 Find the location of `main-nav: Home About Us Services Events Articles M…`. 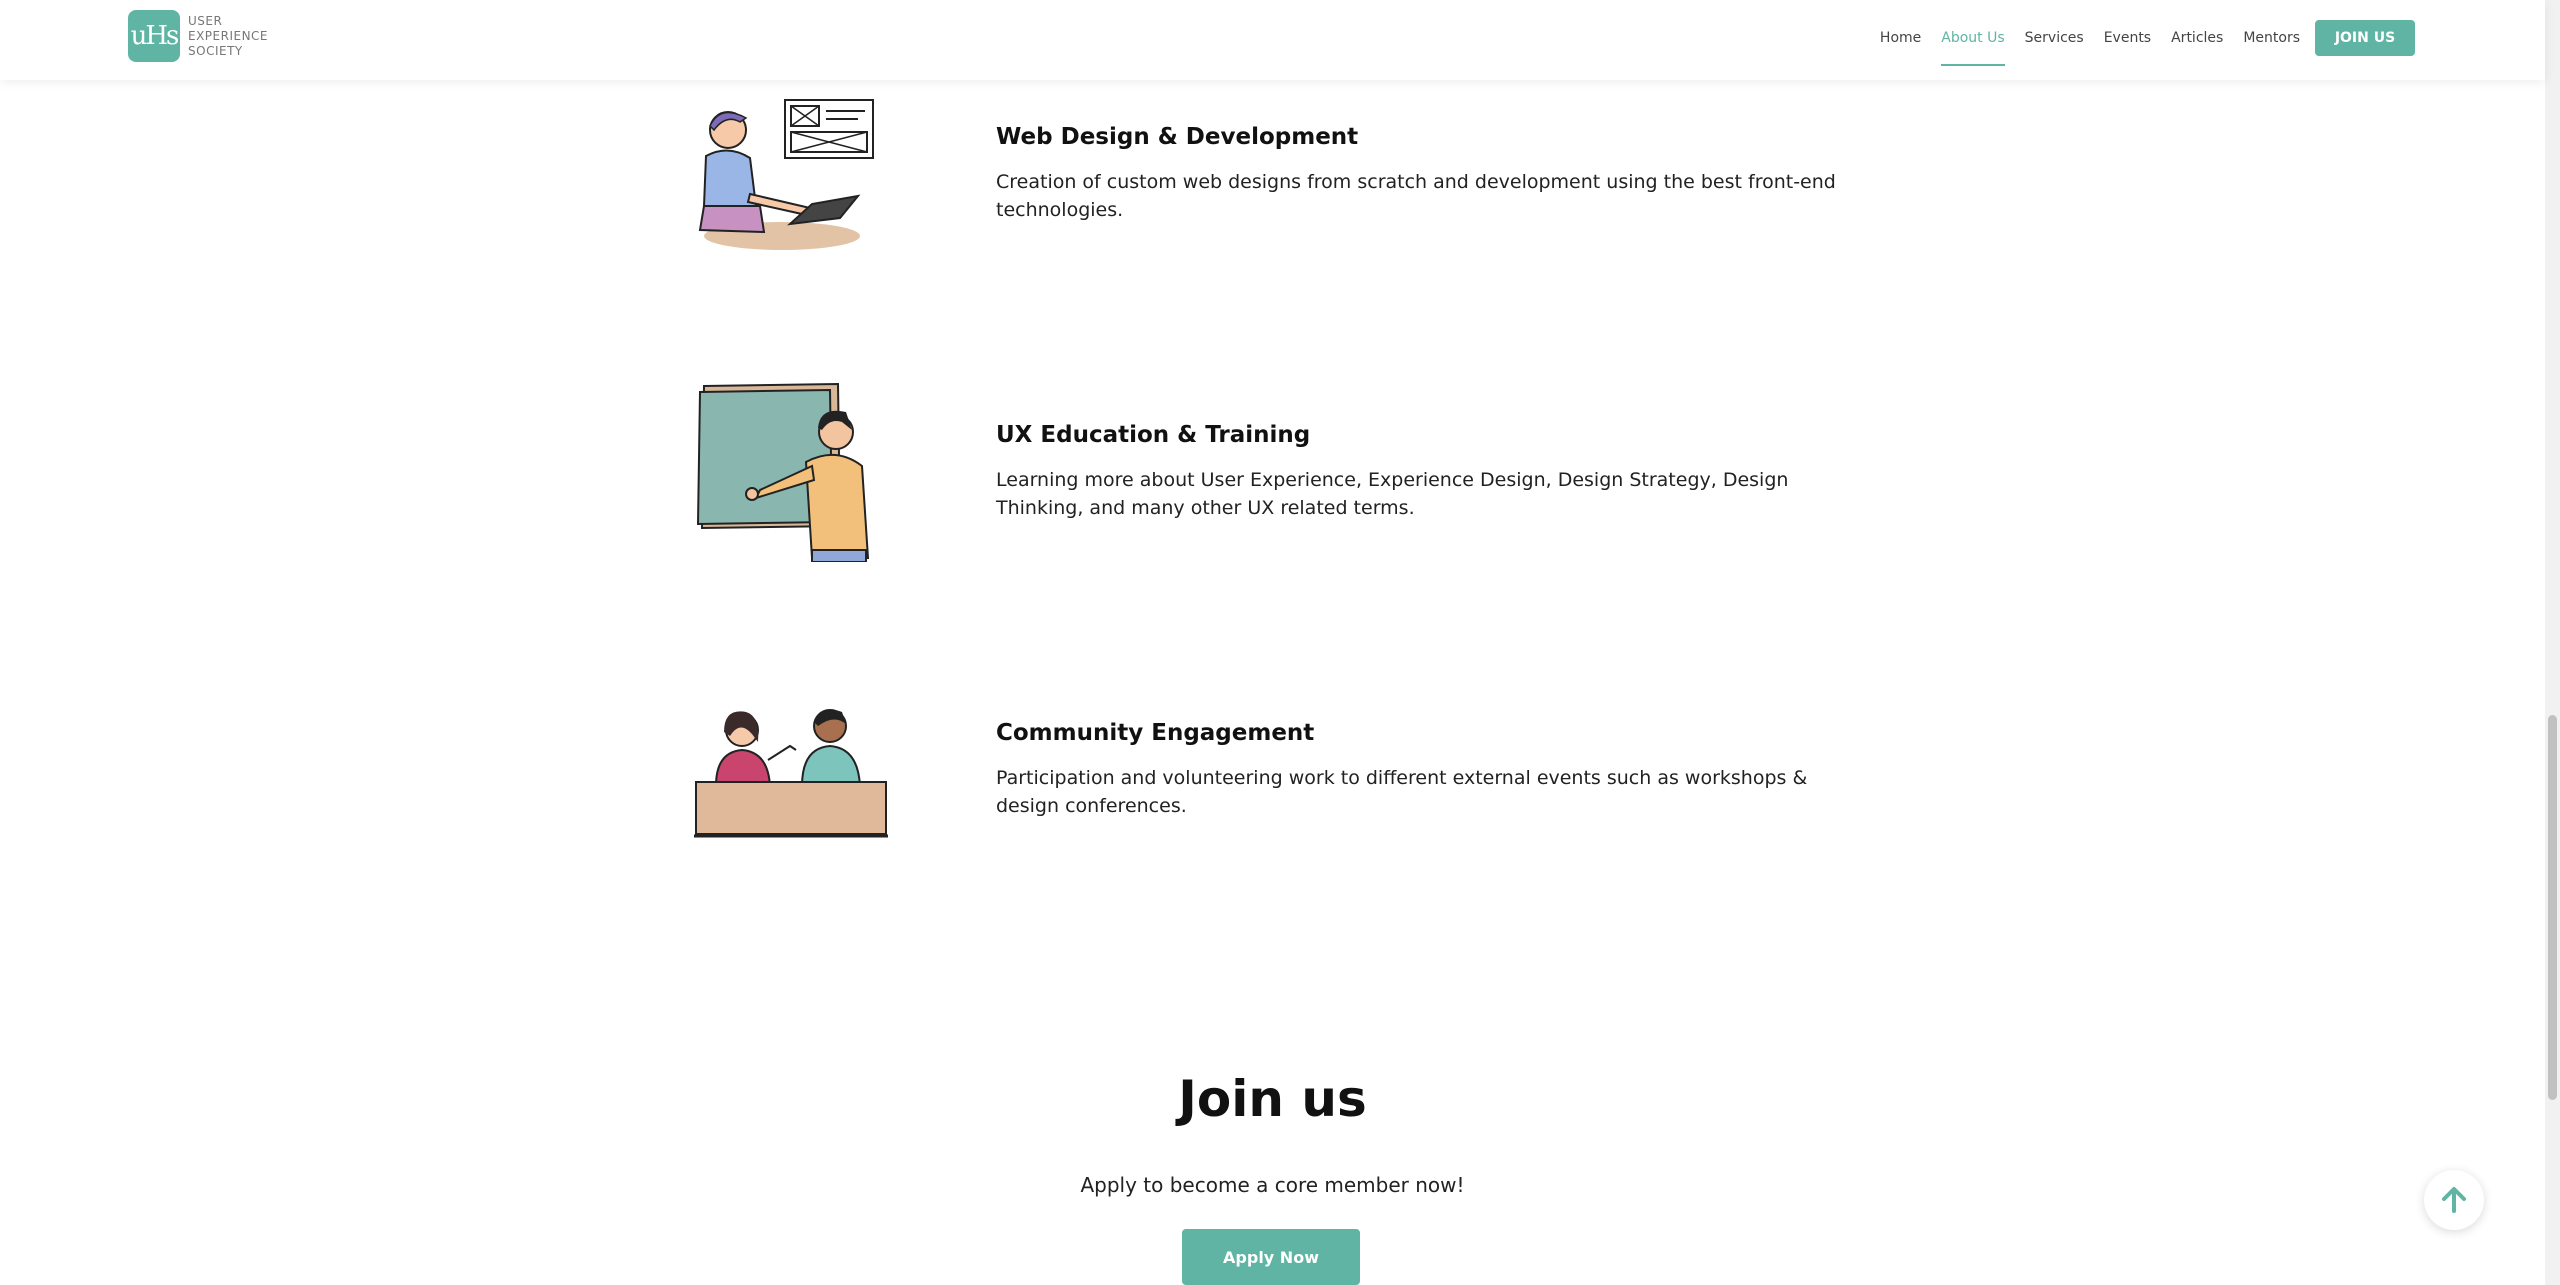

main-nav: Home About Us Services Events Articles M… is located at coordinates (2080, 37).